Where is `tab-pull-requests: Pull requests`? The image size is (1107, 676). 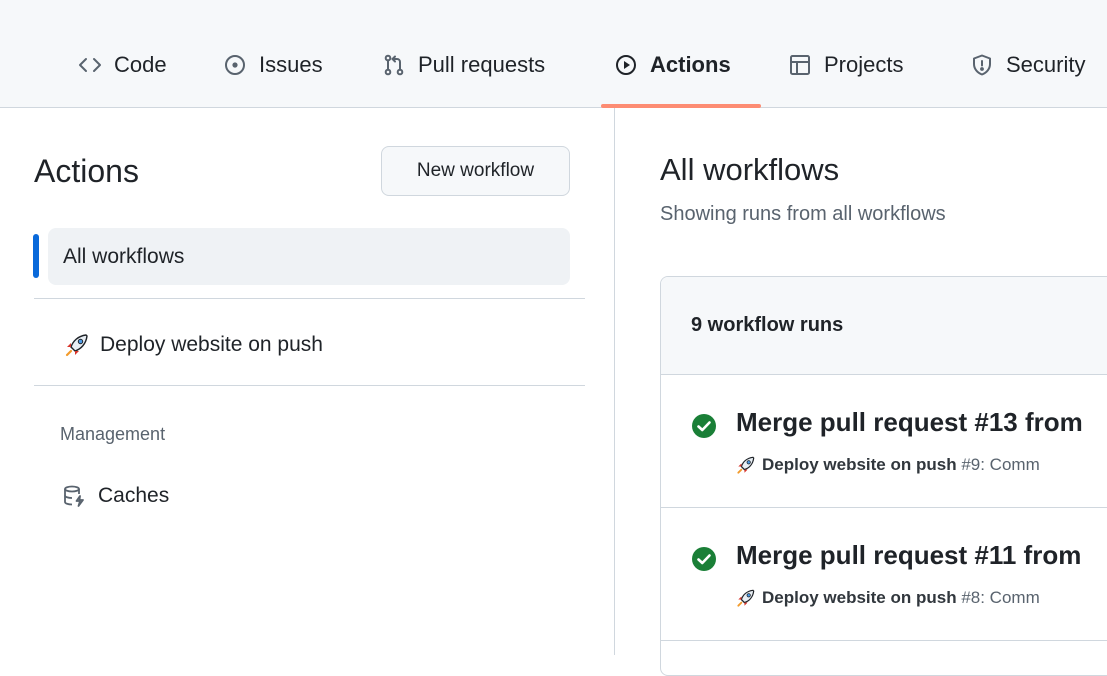
tab-pull-requests: Pull requests is located at coordinates (463, 65).